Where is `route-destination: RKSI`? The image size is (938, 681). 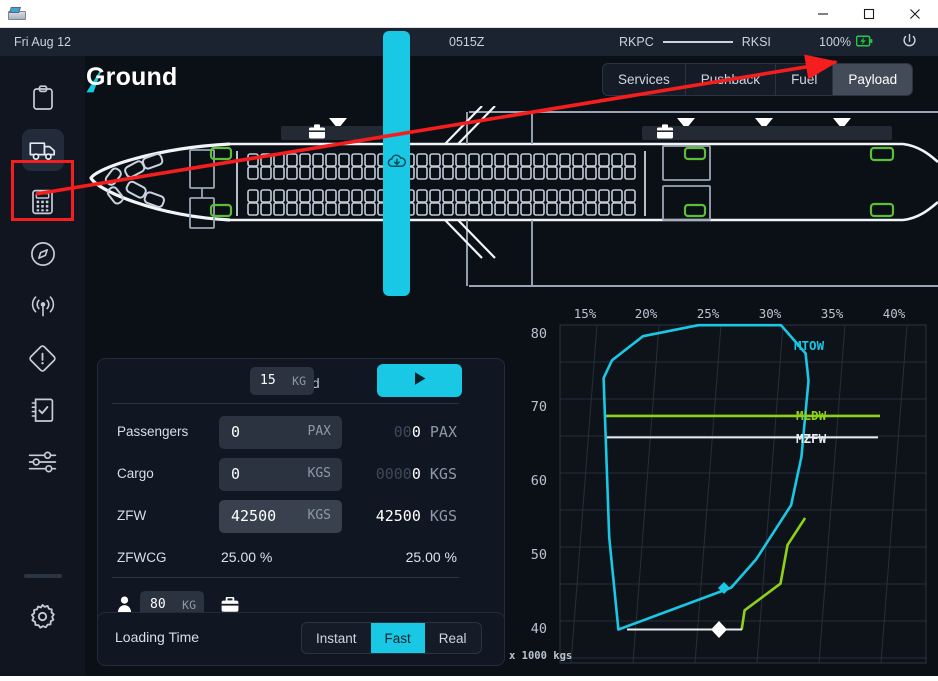 route-destination: RKSI is located at coordinates (756, 42).